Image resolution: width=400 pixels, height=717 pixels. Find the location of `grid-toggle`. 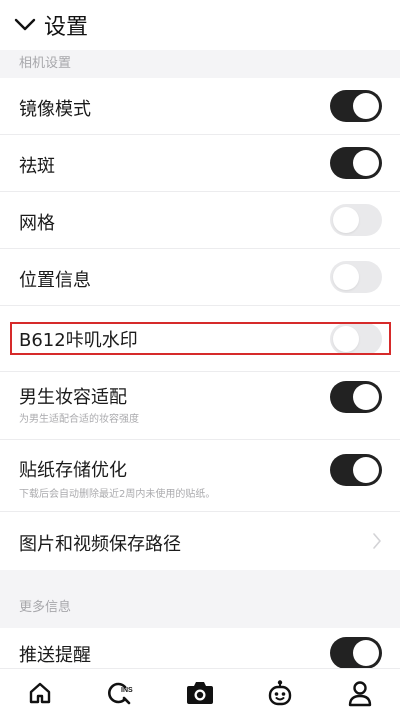

grid-toggle is located at coordinates (356, 220).